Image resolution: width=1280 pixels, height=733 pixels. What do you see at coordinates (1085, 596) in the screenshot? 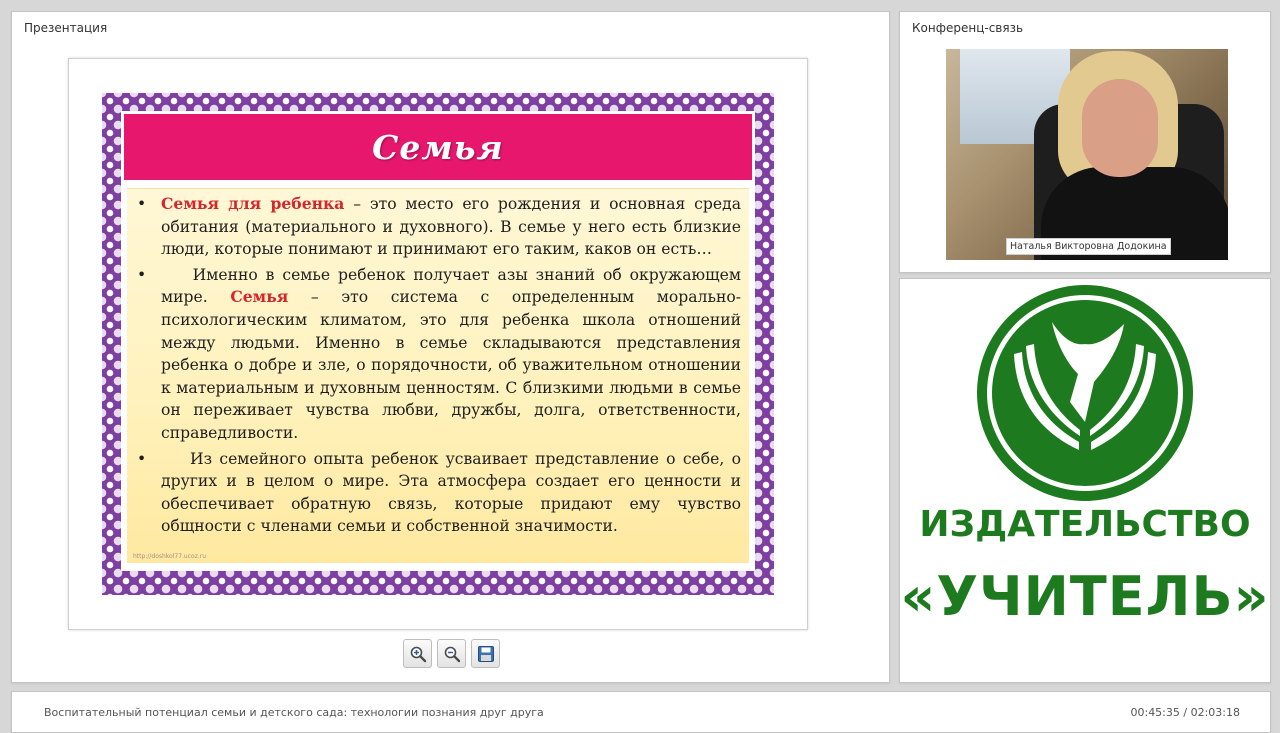
I see `publisher-brand: «УЧИТЕЛЬ»` at bounding box center [1085, 596].